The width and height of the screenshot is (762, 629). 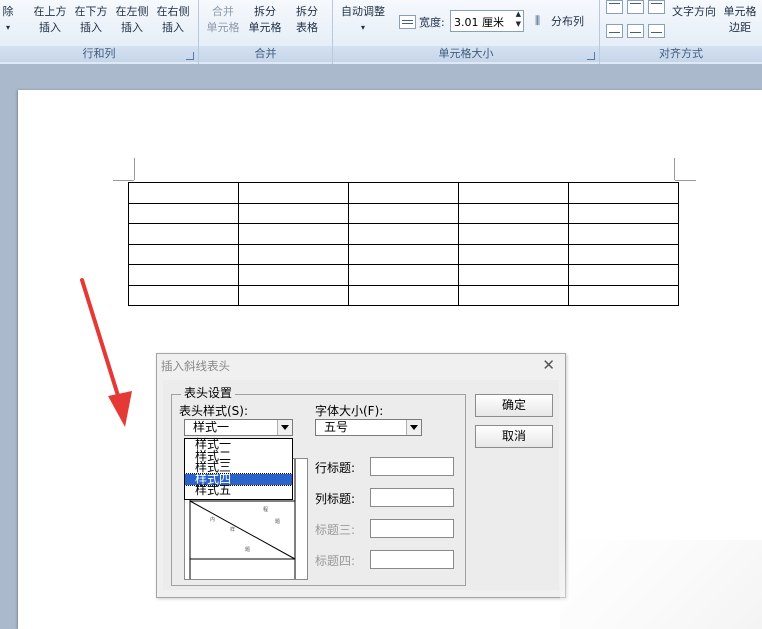 I want to click on style-option: 样式五, so click(x=238, y=490).